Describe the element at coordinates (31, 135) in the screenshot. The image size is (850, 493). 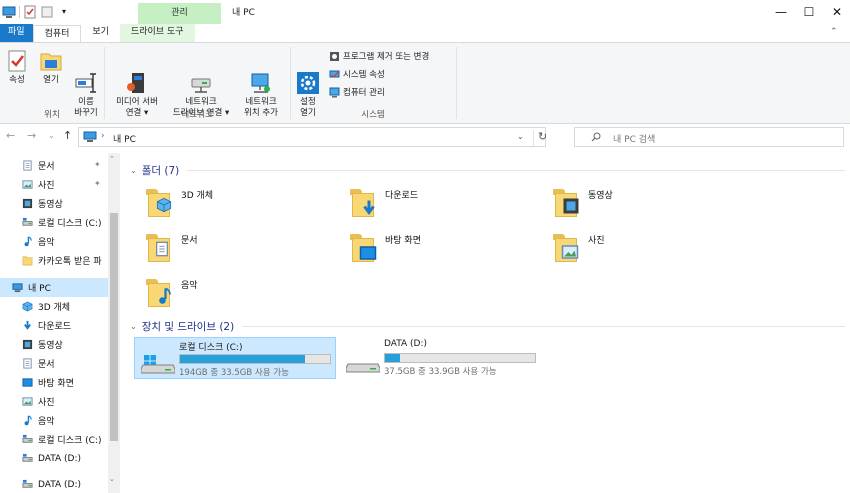
I see `forward-arrow-icon: →` at that location.